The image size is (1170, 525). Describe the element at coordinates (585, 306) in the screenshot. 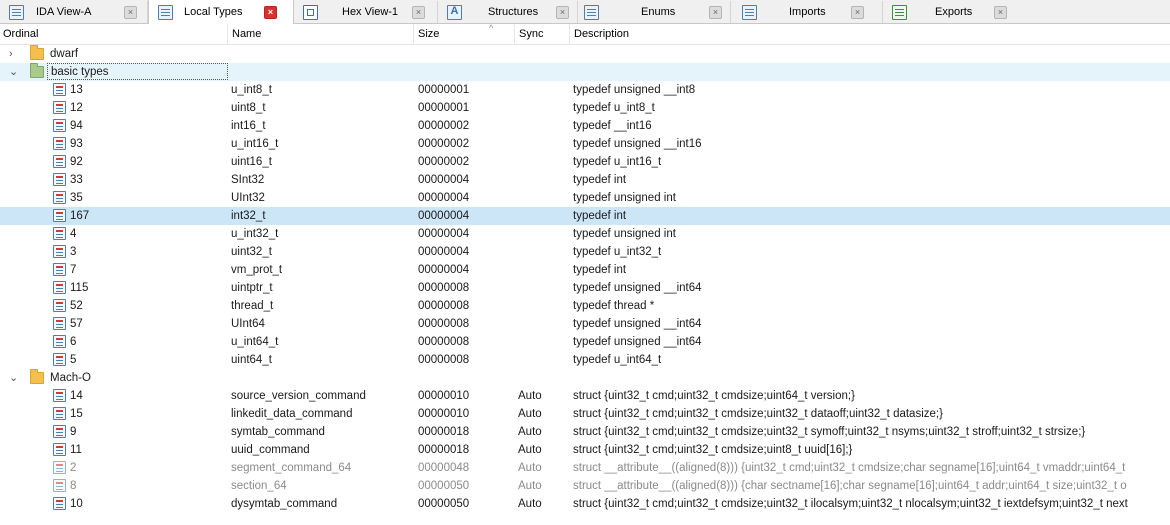

I see `type-row: 52 thread_t 00000008 typedef thread *` at that location.